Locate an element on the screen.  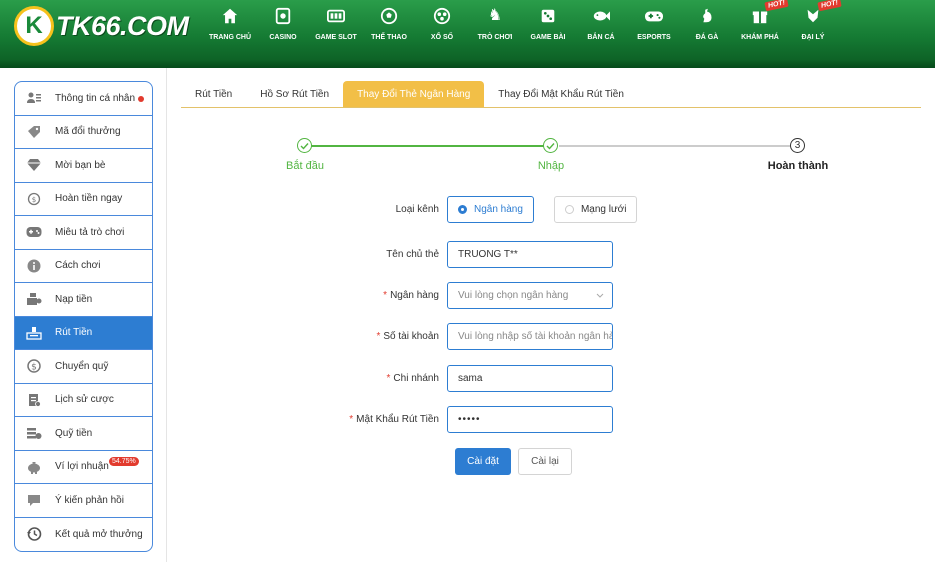
nav-item-games: ♞ TRÒ CHƠI is located at coordinates (495, 26).